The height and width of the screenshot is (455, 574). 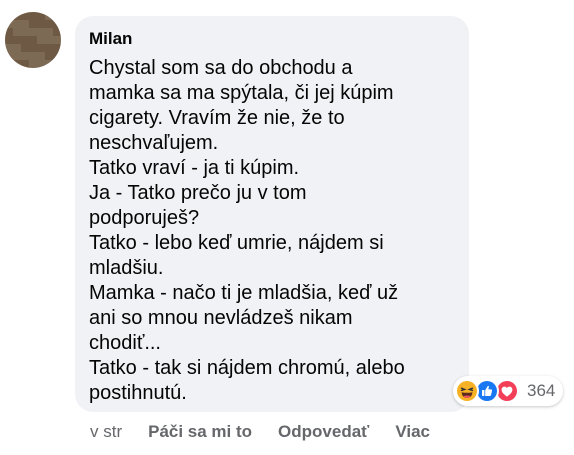 What do you see at coordinates (541, 390) in the screenshot?
I see `reaction-count: 364` at bounding box center [541, 390].